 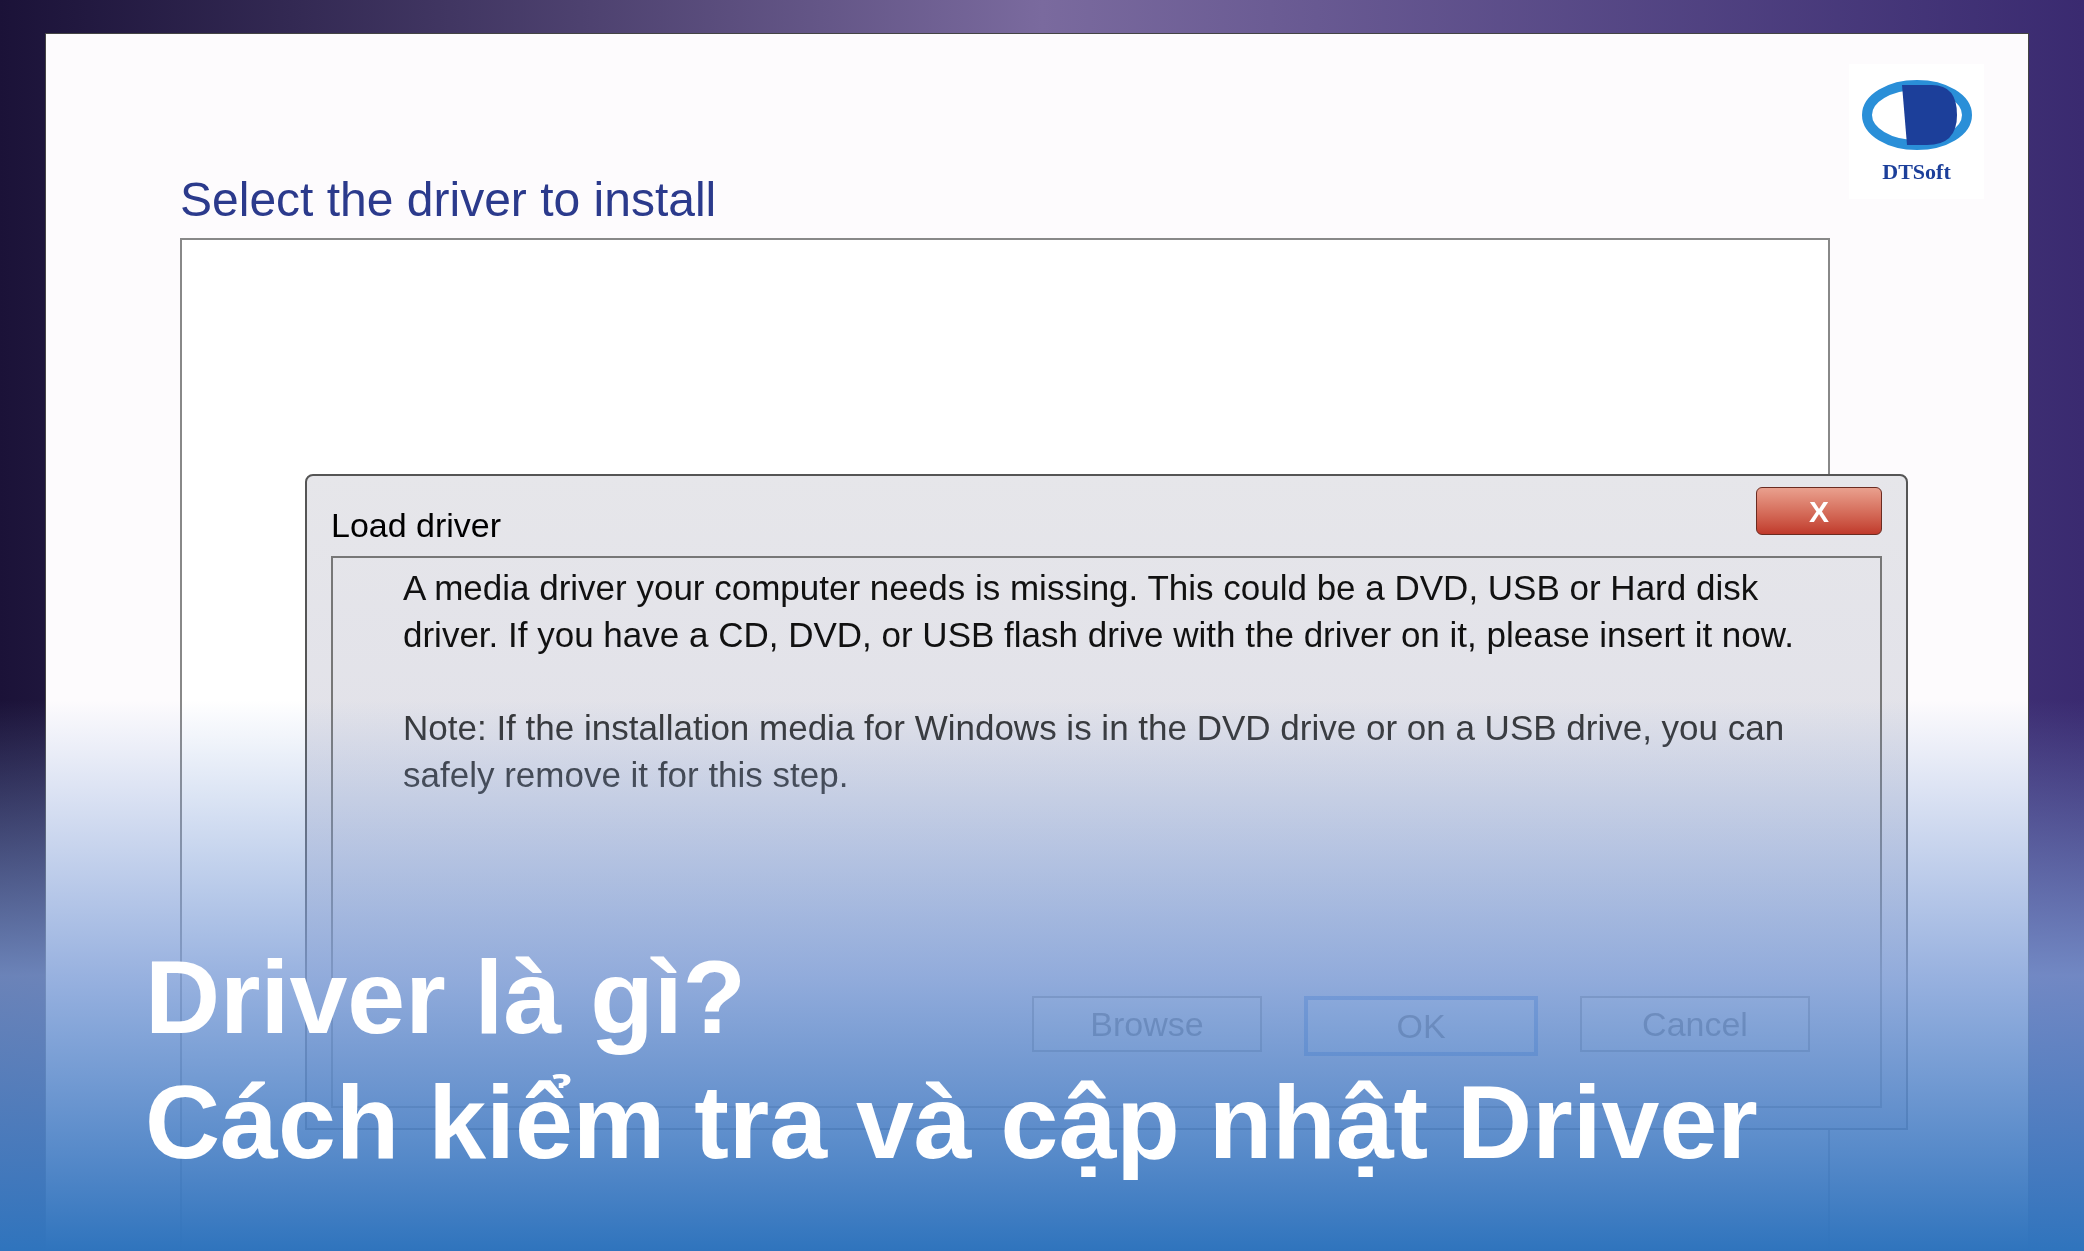 I want to click on headline-text: Cách kiểm tra và cập nhật Driver, so click(x=951, y=1122).